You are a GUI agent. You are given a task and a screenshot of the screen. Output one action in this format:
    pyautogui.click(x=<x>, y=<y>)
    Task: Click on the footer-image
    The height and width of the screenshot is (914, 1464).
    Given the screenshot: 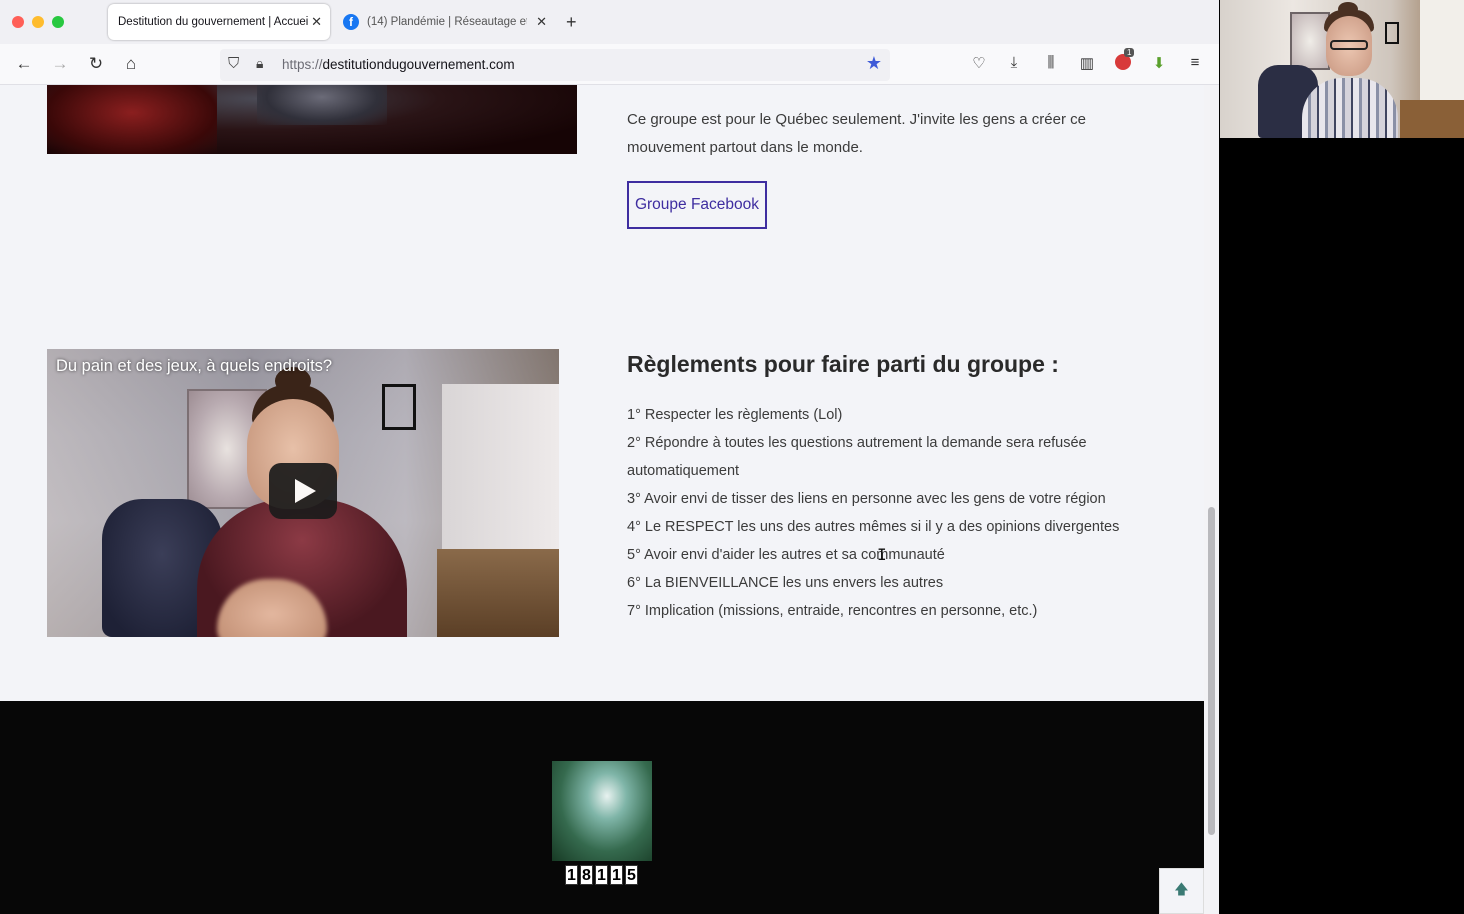 What is the action you would take?
    pyautogui.click(x=602, y=811)
    